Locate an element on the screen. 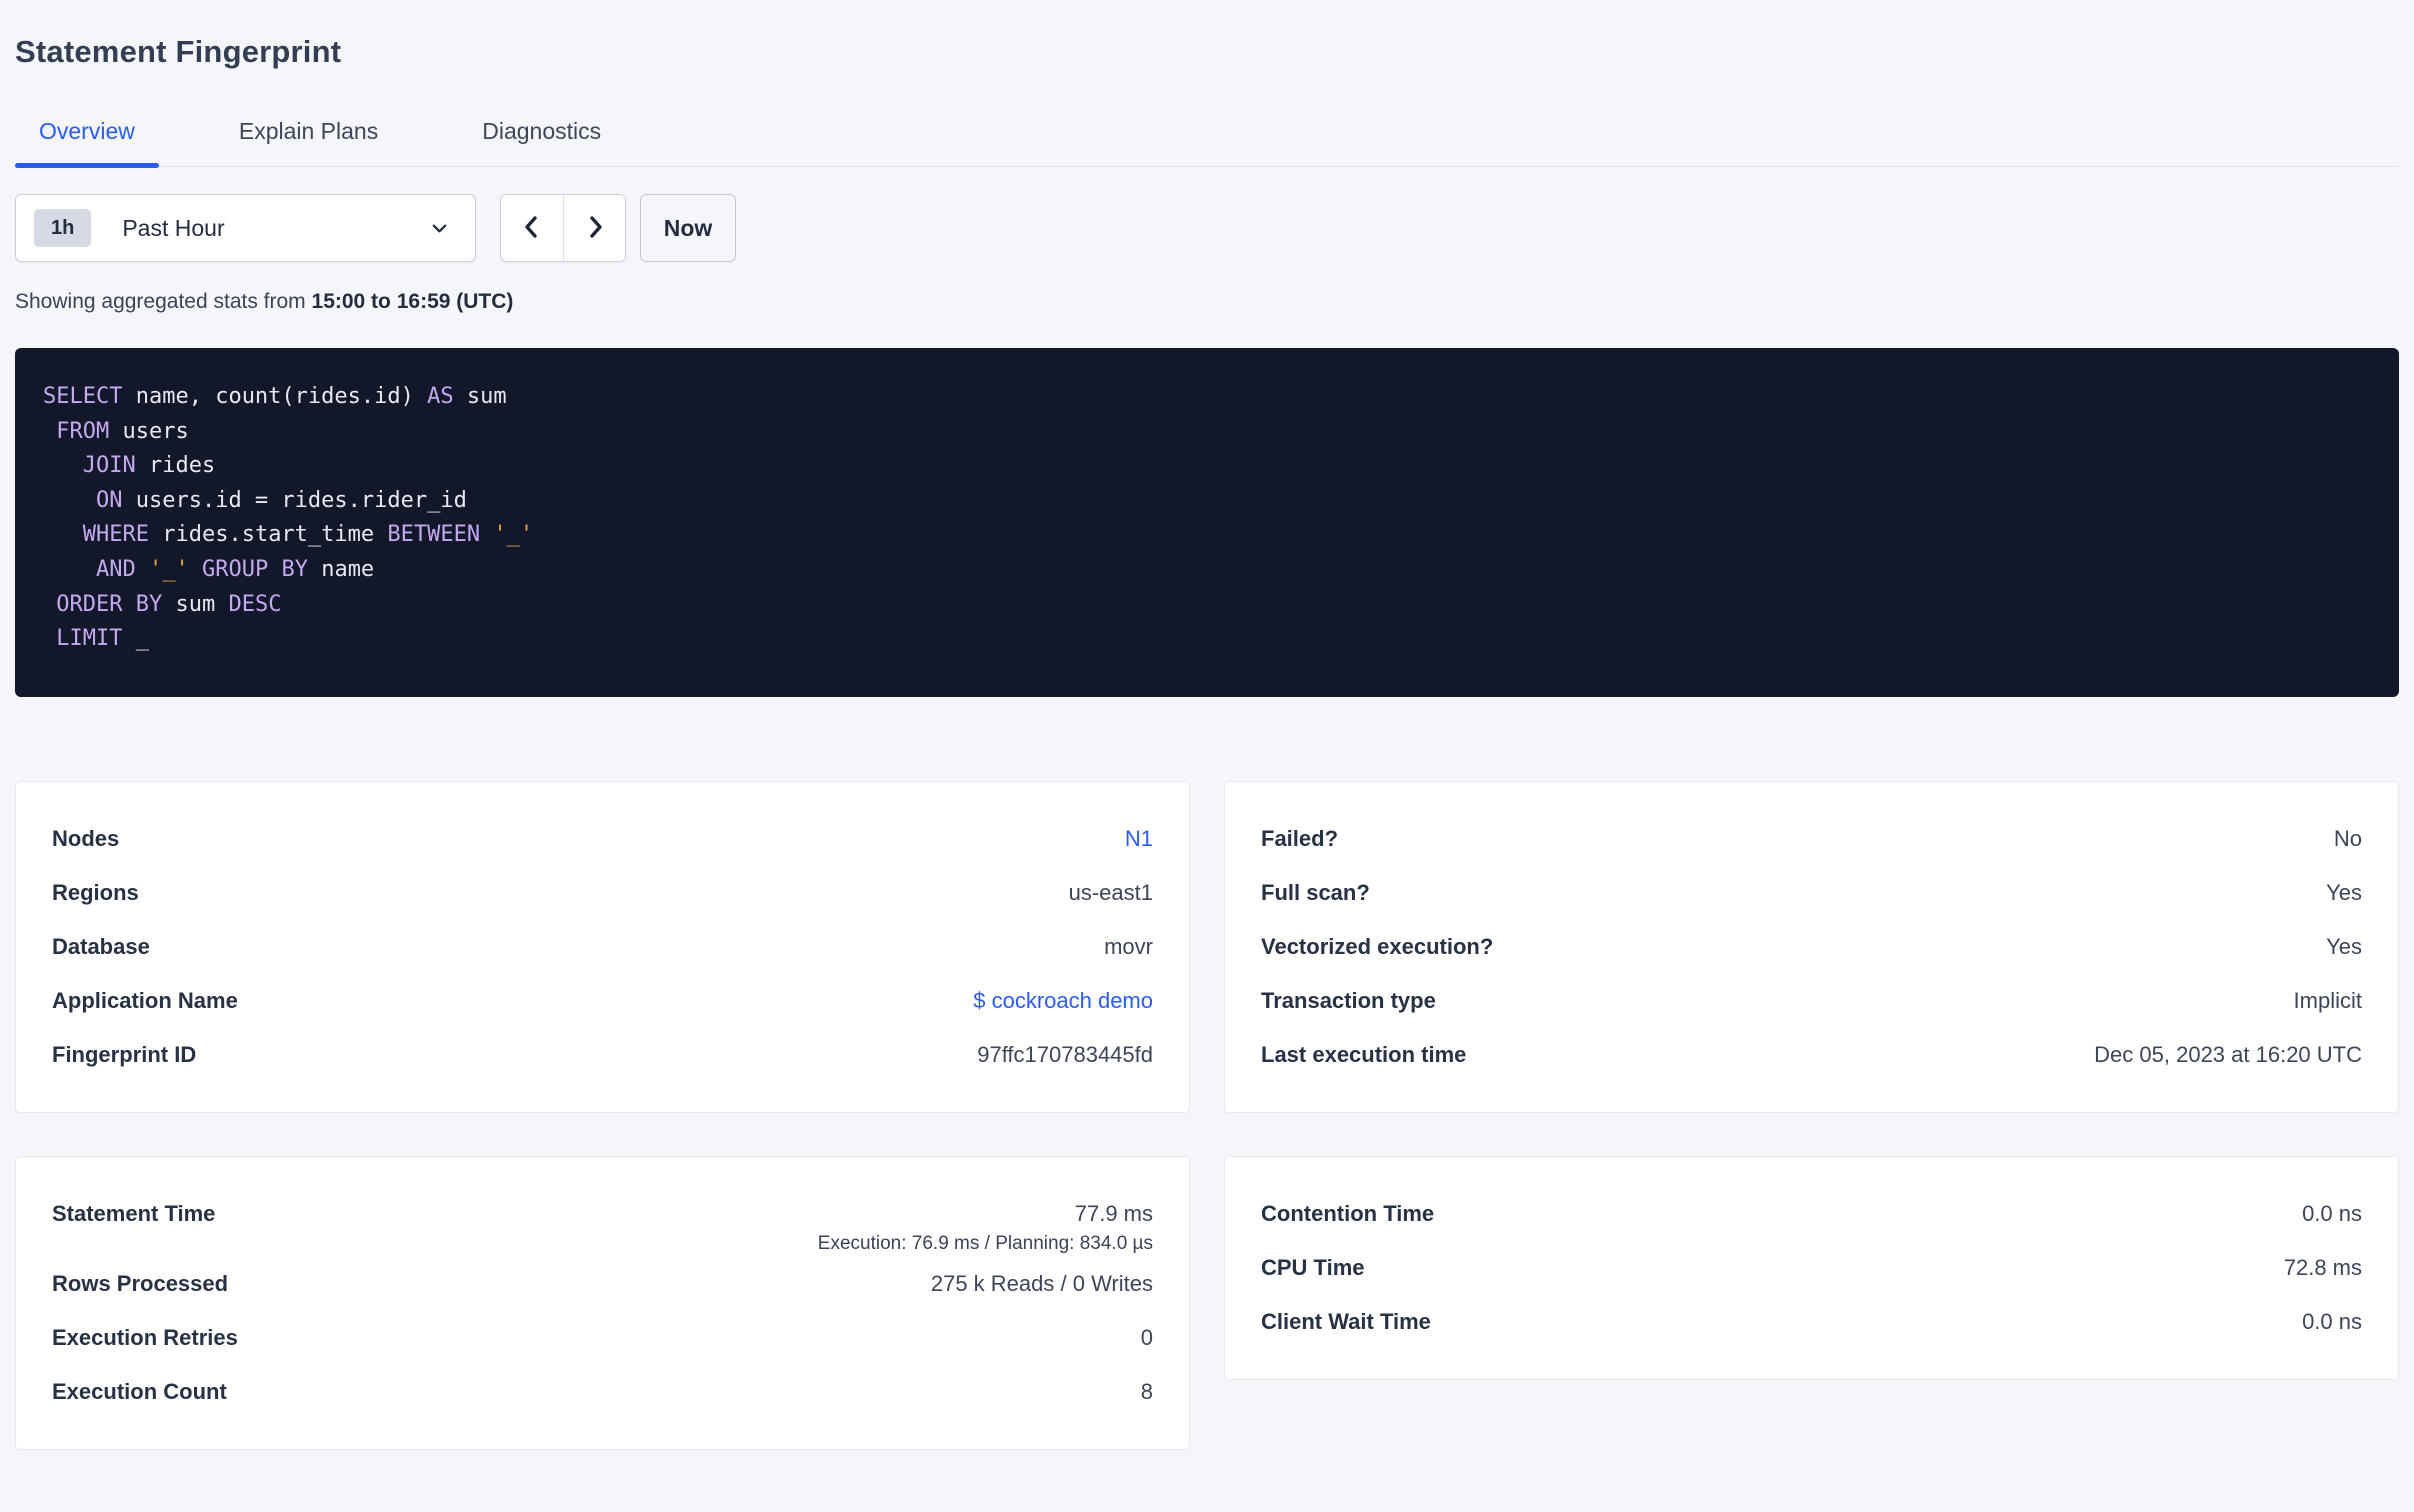  sql-text: _ is located at coordinates (135, 639).